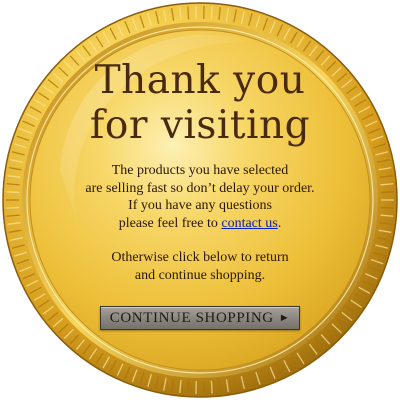 The width and height of the screenshot is (400, 400). What do you see at coordinates (200, 125) in the screenshot?
I see `headline-line-2: for visiting` at bounding box center [200, 125].